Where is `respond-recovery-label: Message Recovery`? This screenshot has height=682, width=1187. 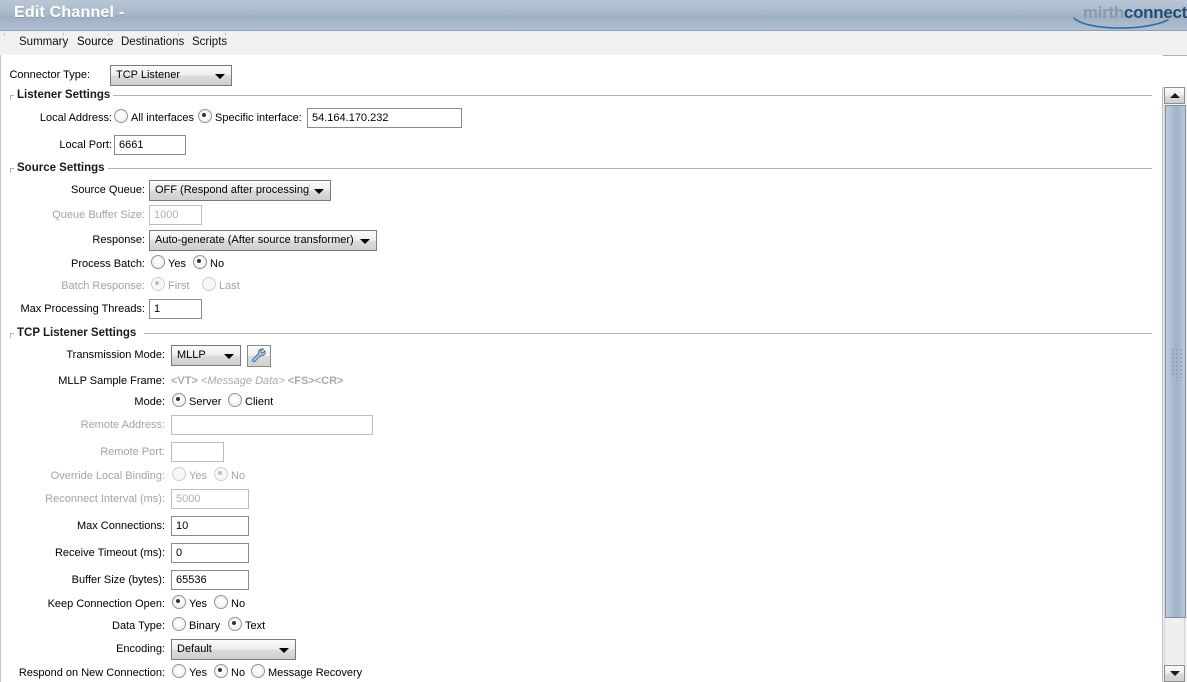 respond-recovery-label: Message Recovery is located at coordinates (315, 673).